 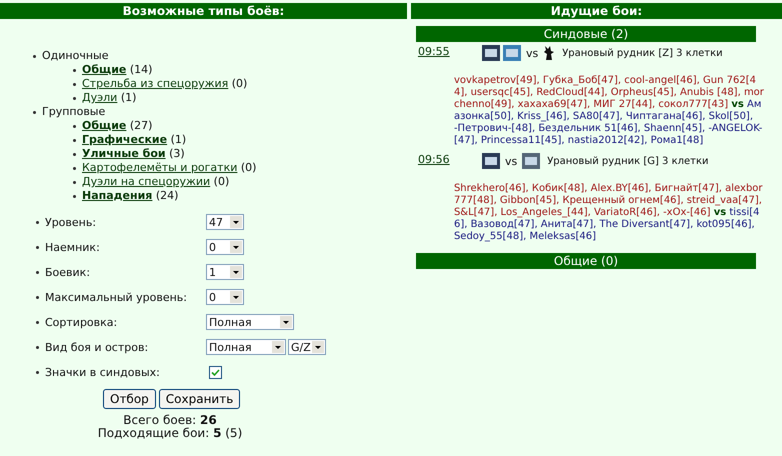 I want to click on battle-time-link: 09:56, so click(x=436, y=161).